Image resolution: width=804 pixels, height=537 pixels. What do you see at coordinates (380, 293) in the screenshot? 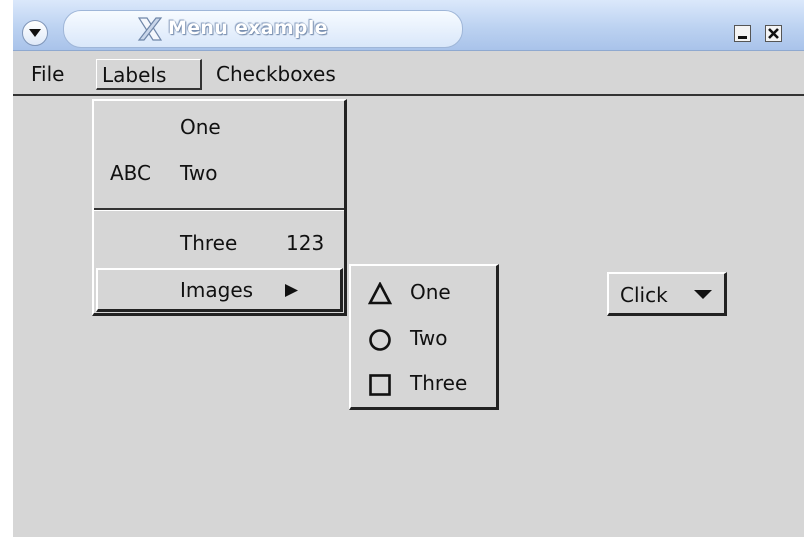
I see `triangle-icon` at bounding box center [380, 293].